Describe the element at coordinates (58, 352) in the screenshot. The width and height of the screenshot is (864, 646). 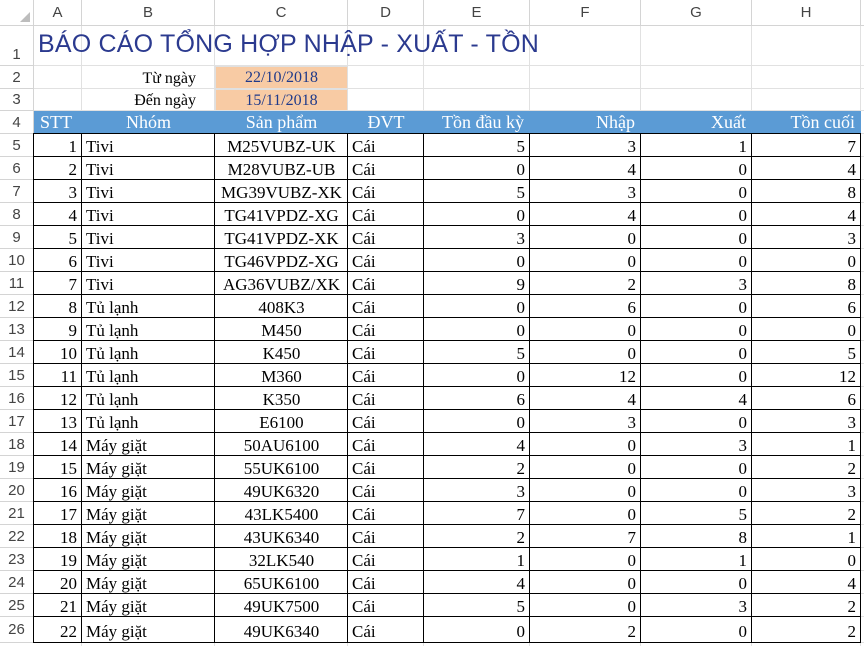
I see `table-cell: 10` at that location.